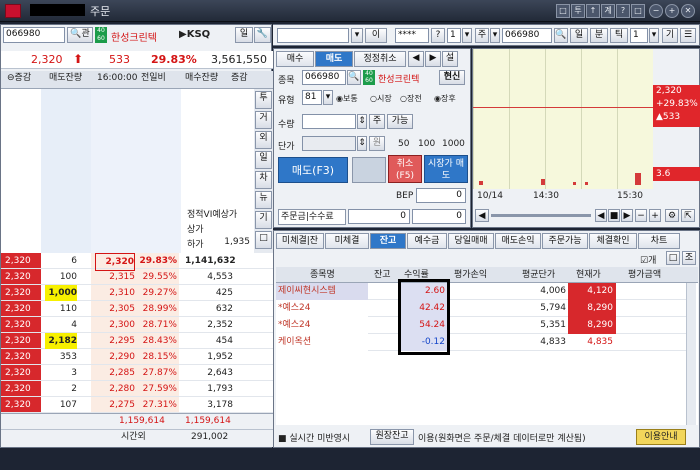 This screenshot has width=700, height=470. Describe the element at coordinates (380, 59) in the screenshot. I see `tab-modify-cancel: 정정취소` at that location.